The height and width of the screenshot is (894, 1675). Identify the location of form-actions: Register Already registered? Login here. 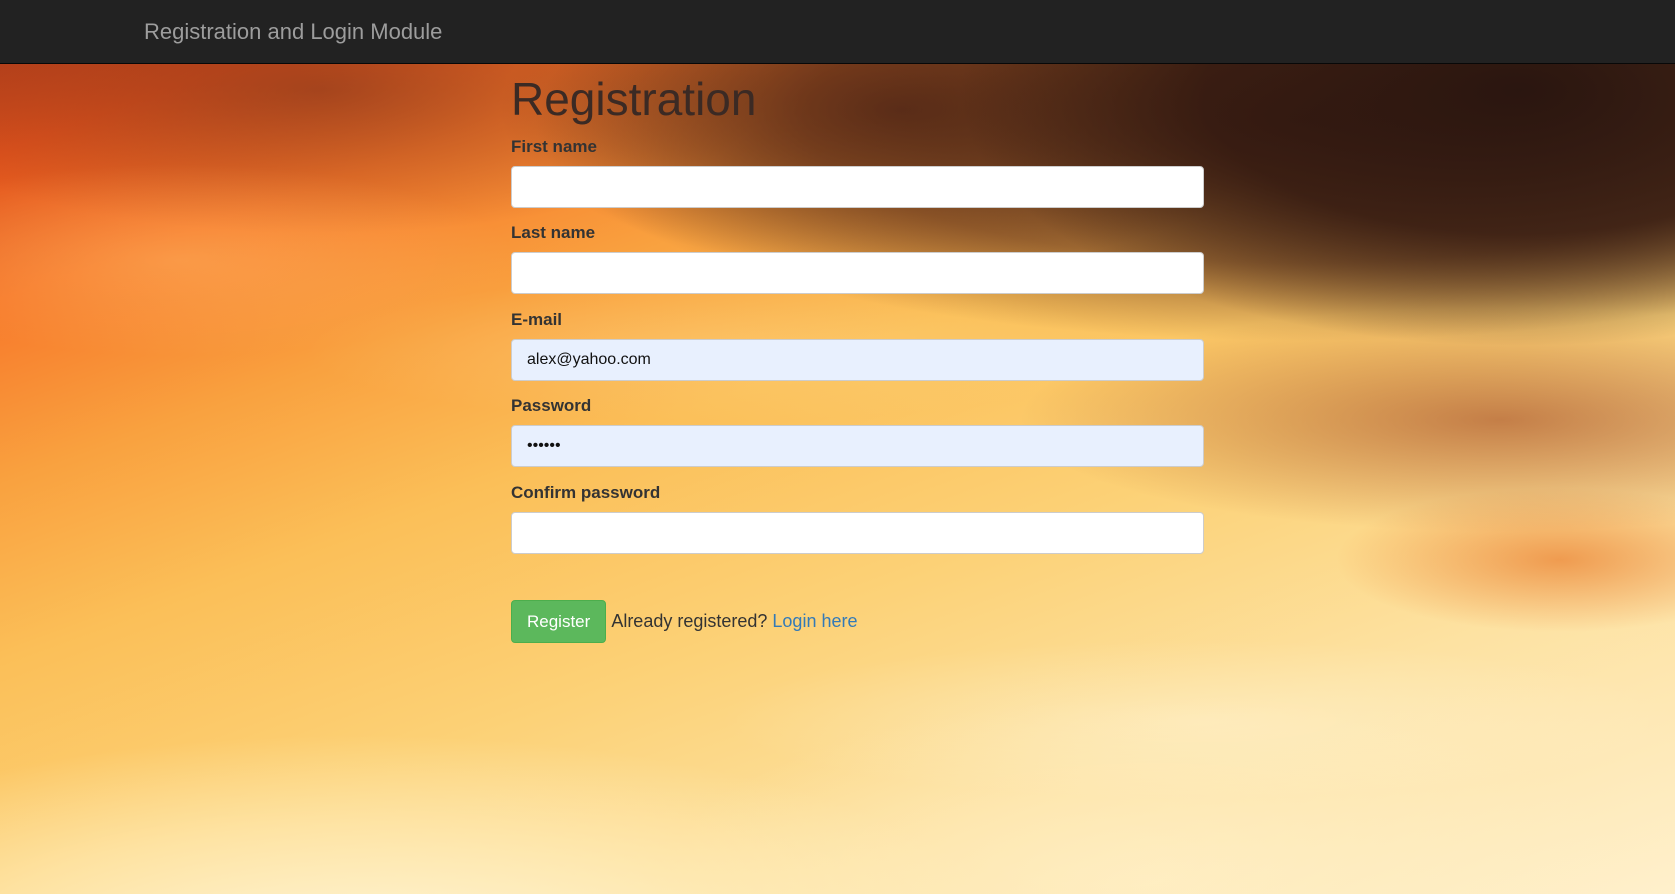
(684, 621).